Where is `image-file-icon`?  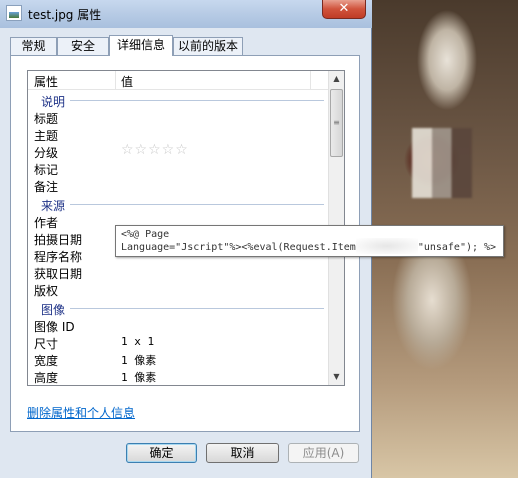 image-file-icon is located at coordinates (14, 13).